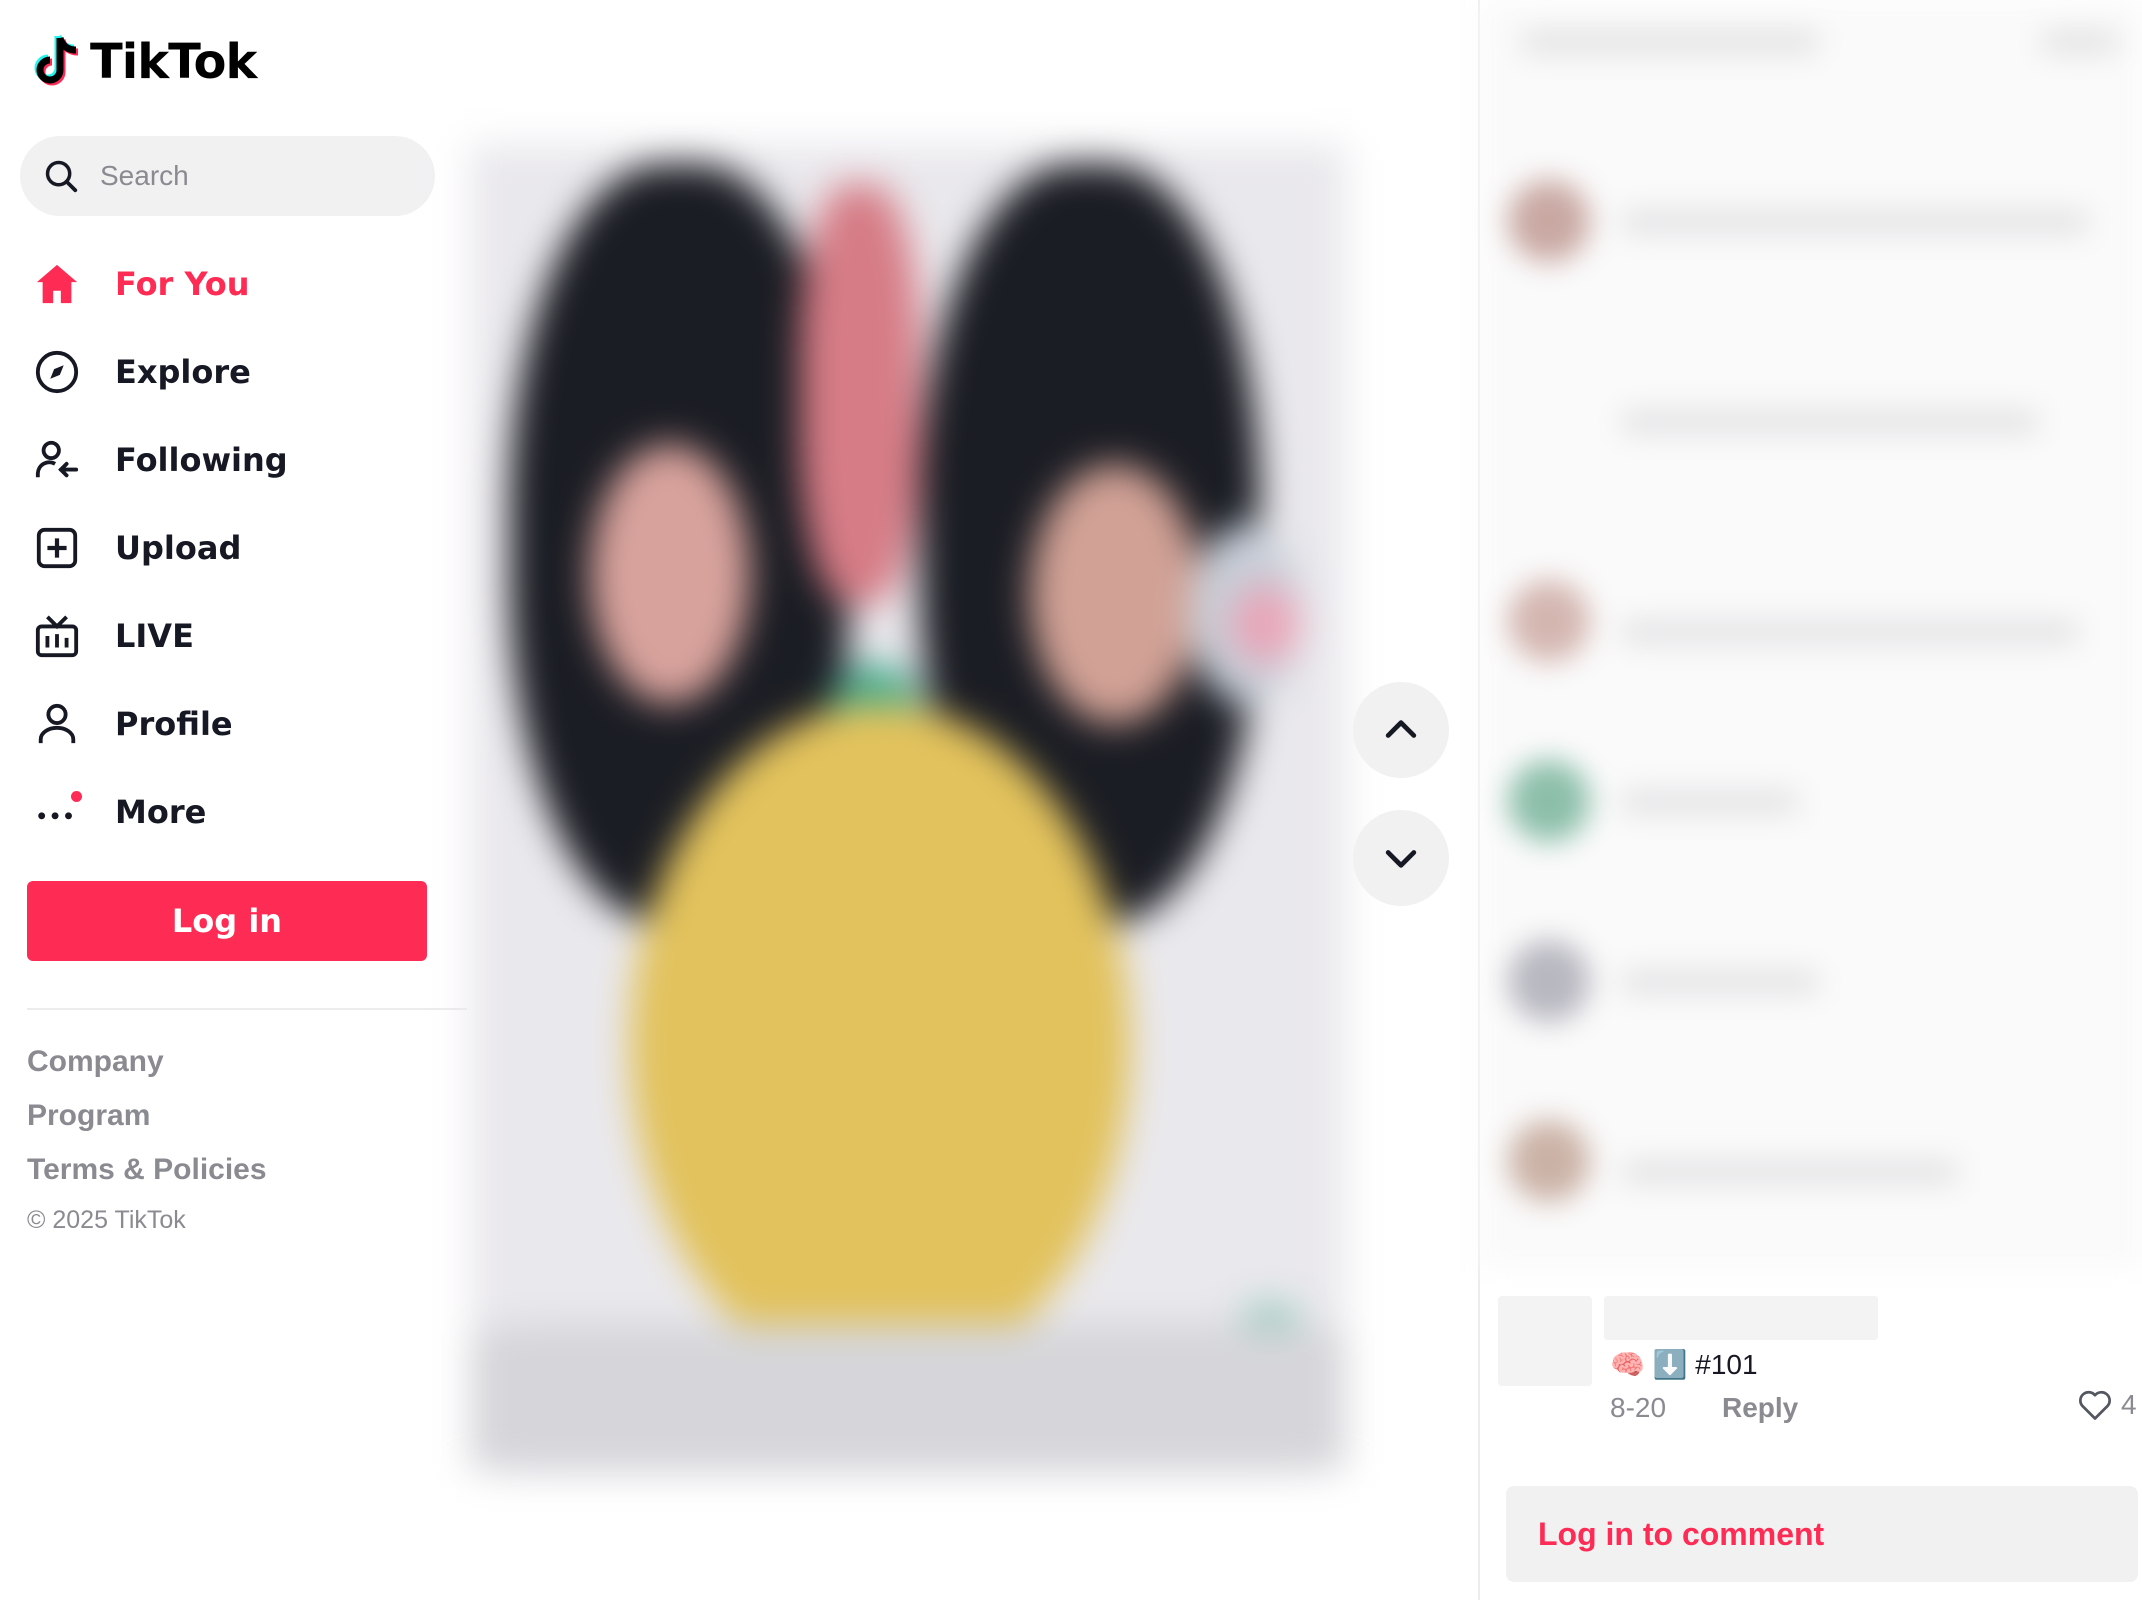 This screenshot has height=1600, width=2142. What do you see at coordinates (57, 284) in the screenshot?
I see `home-icon` at bounding box center [57, 284].